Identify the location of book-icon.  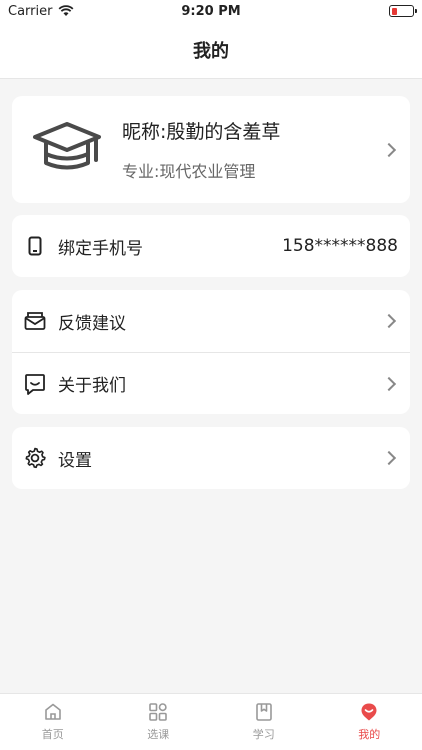
(263, 712).